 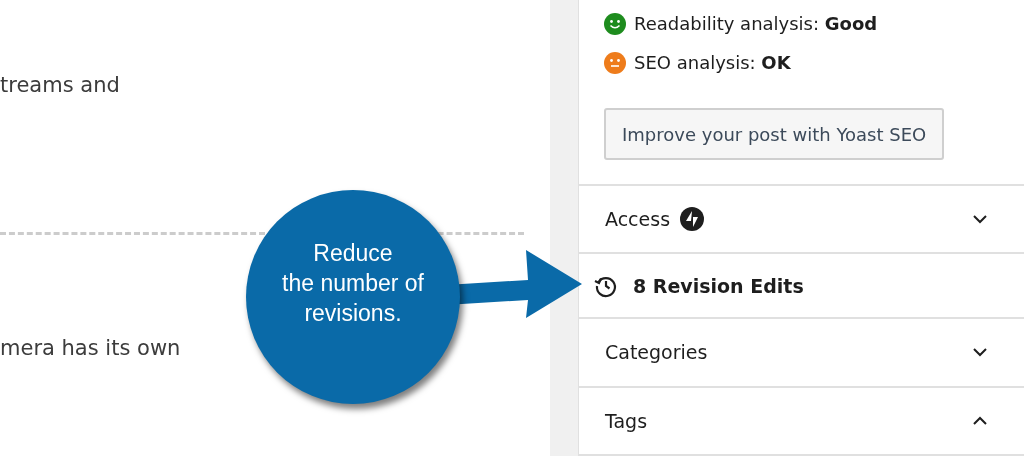 I want to click on chevron-up-icon, so click(x=980, y=420).